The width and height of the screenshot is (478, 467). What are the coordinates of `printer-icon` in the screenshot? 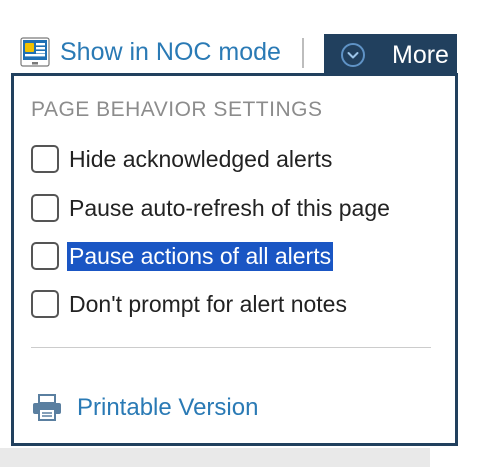 It's located at (47, 407).